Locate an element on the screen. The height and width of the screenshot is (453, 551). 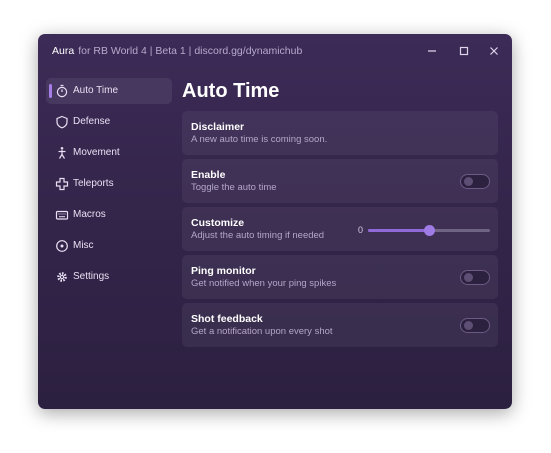
ping-monitor-toggle is located at coordinates (475, 277).